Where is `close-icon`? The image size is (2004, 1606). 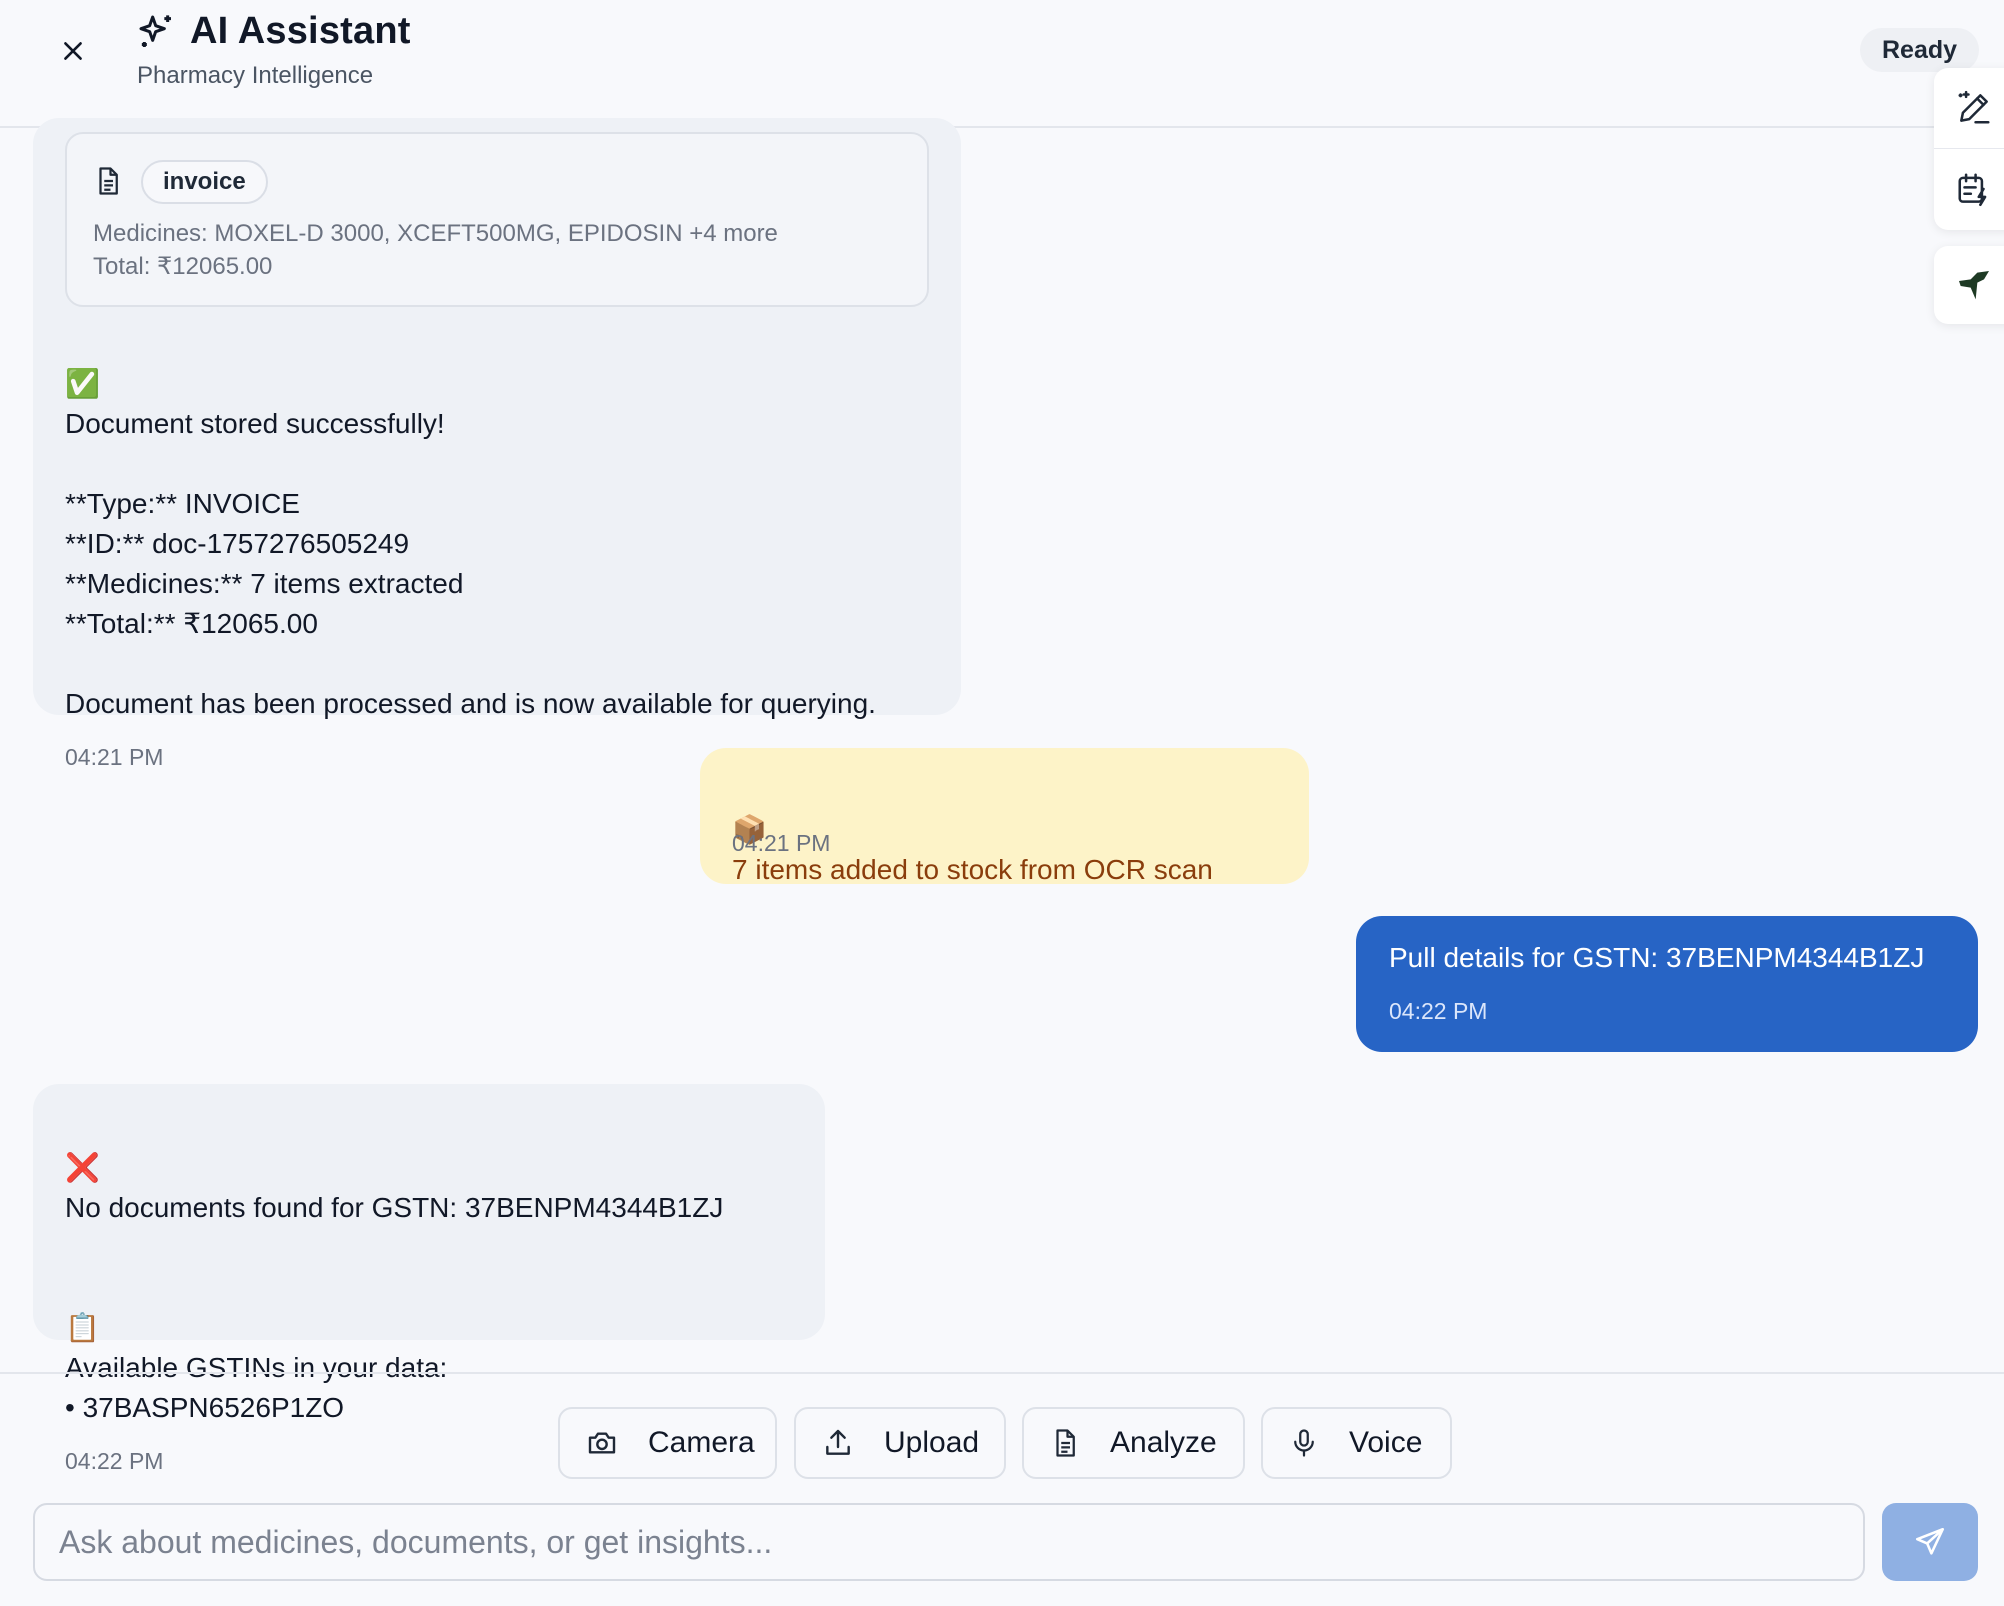 close-icon is located at coordinates (73, 51).